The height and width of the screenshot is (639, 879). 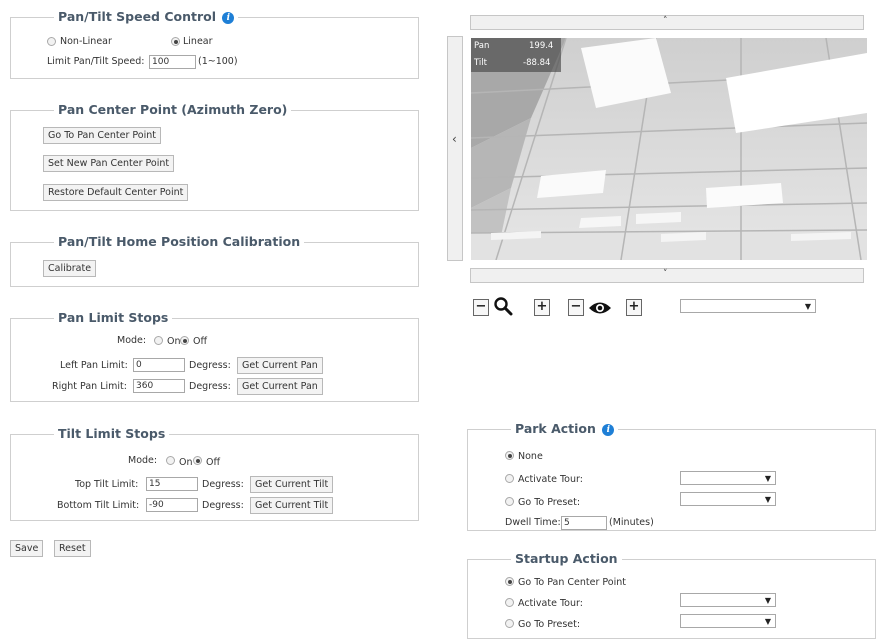 I want to click on zoom-out-button: −, so click(x=481, y=307).